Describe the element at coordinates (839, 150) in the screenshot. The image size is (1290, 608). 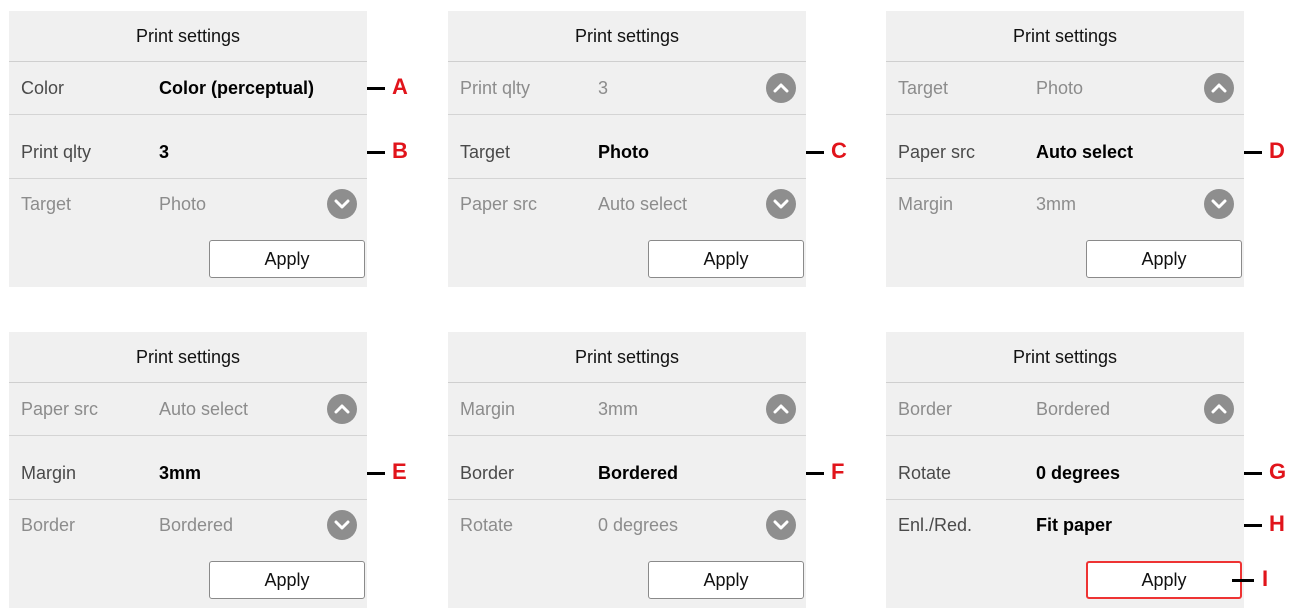
I see `callout-letter: C` at that location.